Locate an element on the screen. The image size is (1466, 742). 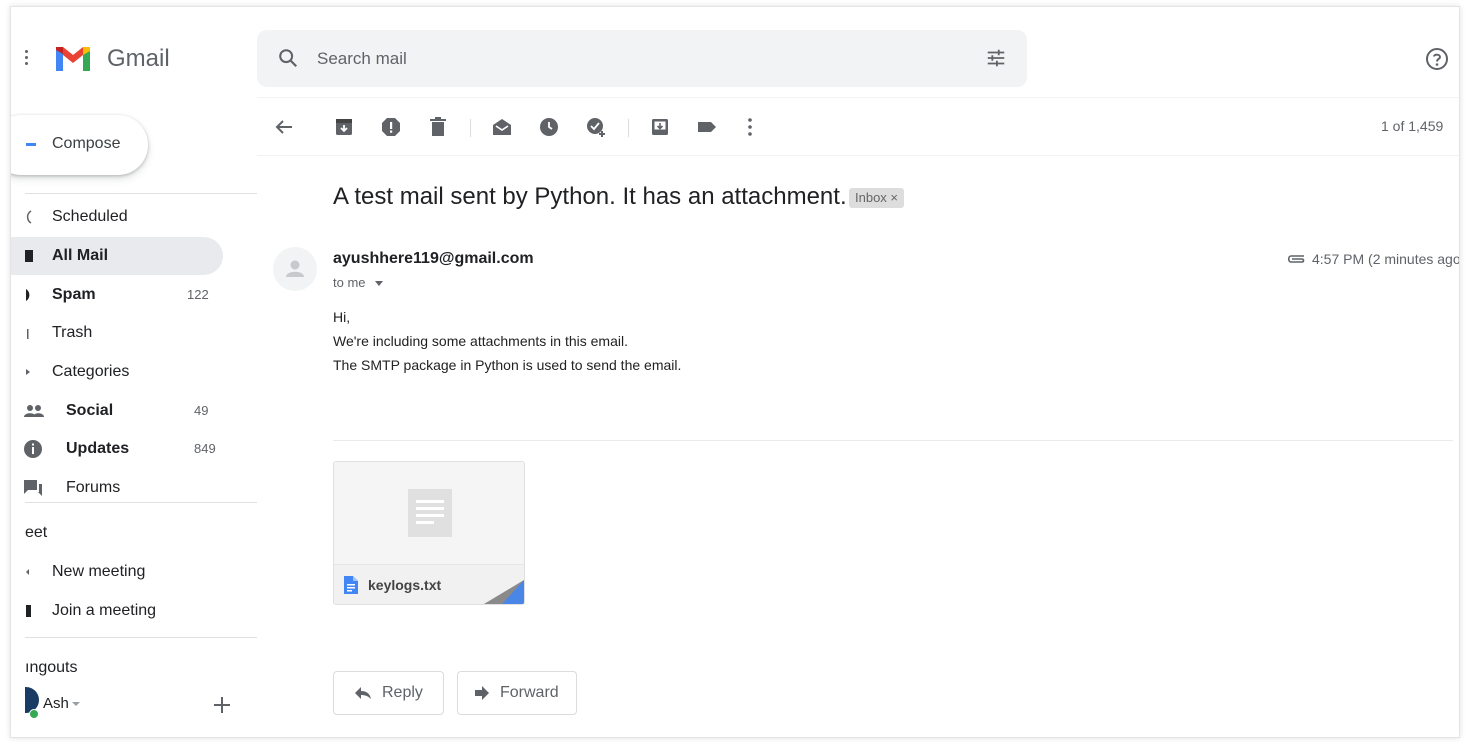
sender-avatar is located at coordinates (295, 269).